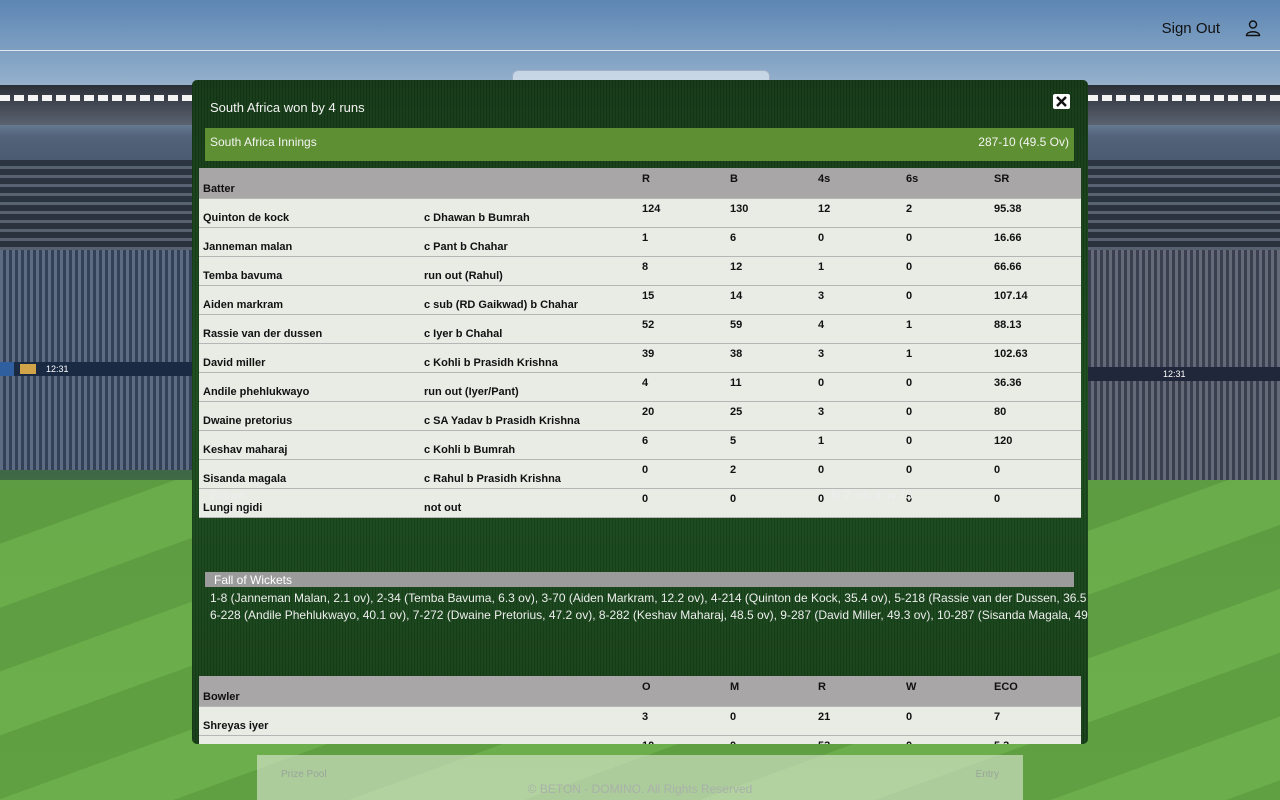  What do you see at coordinates (1035, 387) in the screenshot?
I see `strike-rate-cell: 36.36` at bounding box center [1035, 387].